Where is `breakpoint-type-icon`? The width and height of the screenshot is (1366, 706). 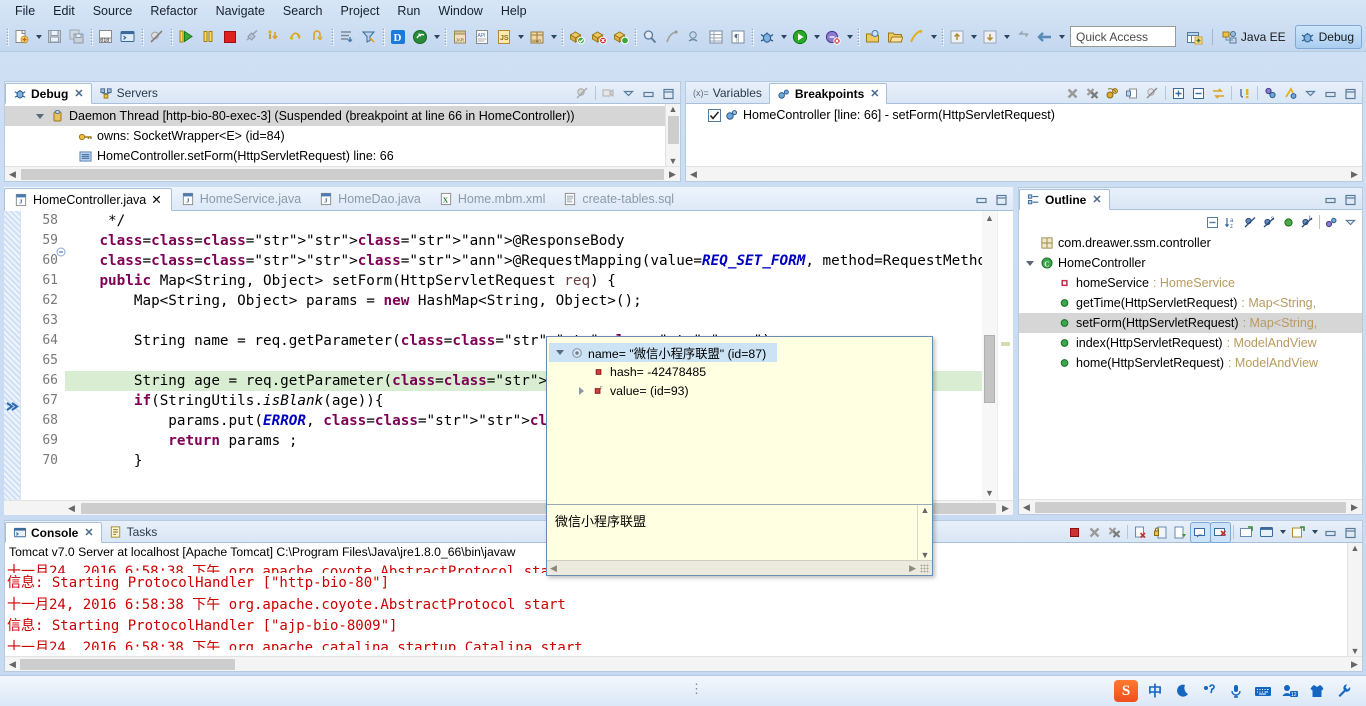 breakpoint-type-icon is located at coordinates (1290, 93).